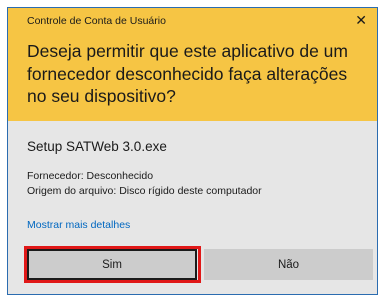 This screenshot has width=384, height=301. I want to click on no-button: Não, so click(288, 264).